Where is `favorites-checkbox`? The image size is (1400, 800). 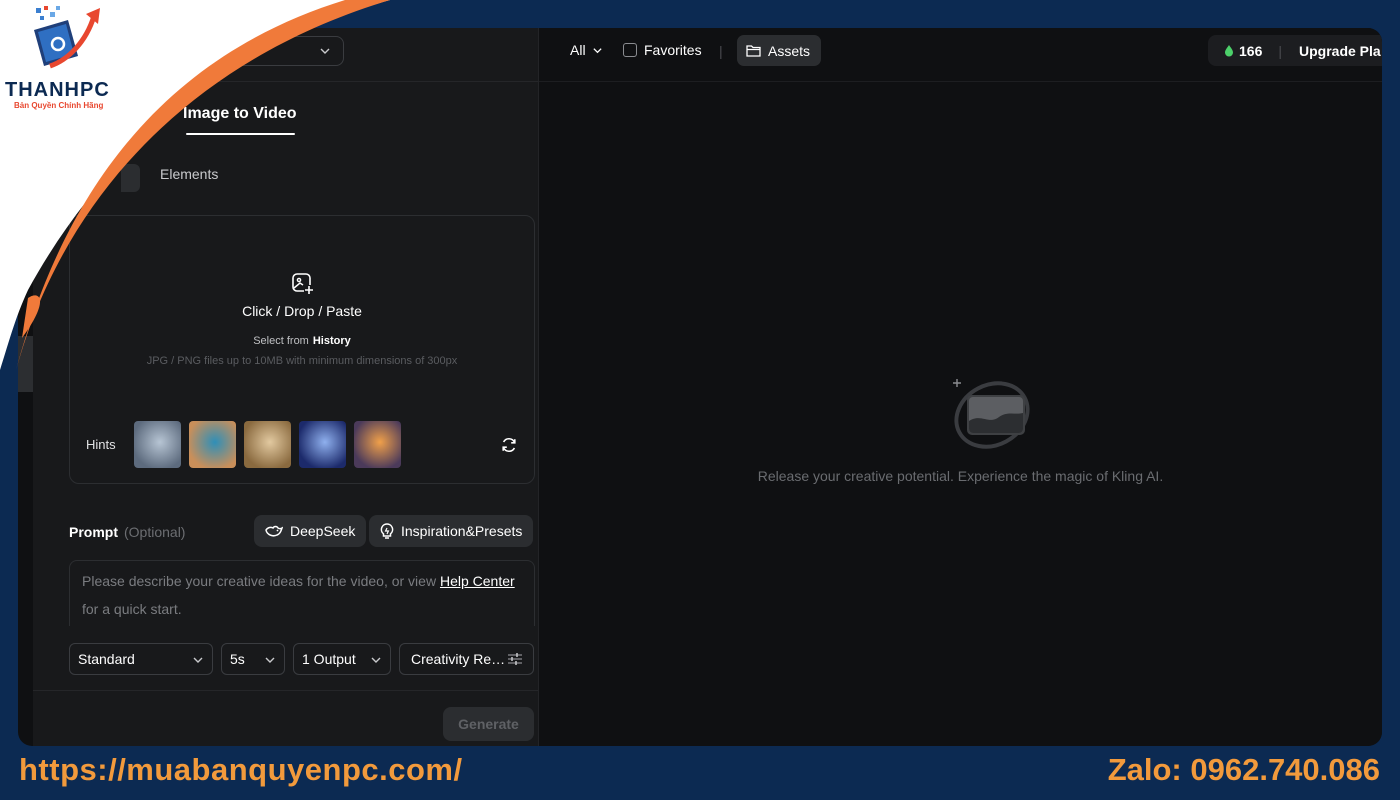
favorites-checkbox is located at coordinates (630, 50).